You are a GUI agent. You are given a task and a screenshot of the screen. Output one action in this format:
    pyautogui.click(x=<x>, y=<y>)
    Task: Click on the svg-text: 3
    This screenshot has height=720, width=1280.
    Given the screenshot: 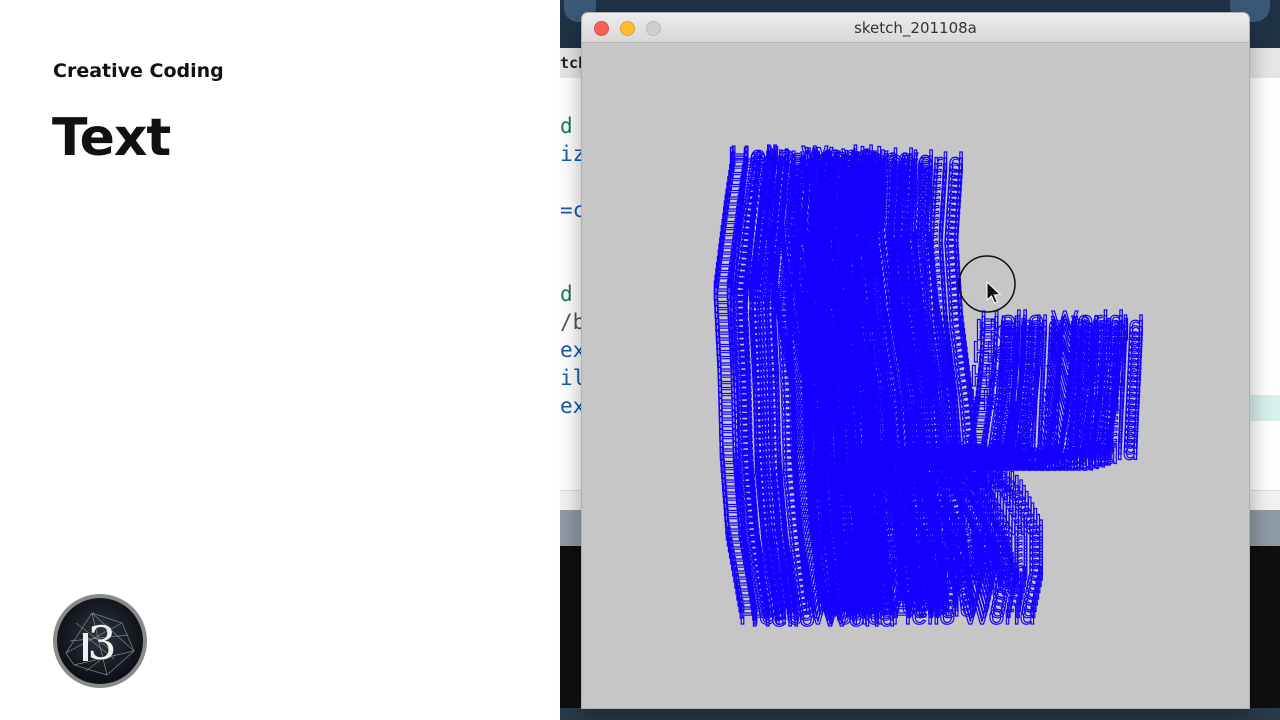 What is the action you would take?
    pyautogui.click(x=101, y=643)
    